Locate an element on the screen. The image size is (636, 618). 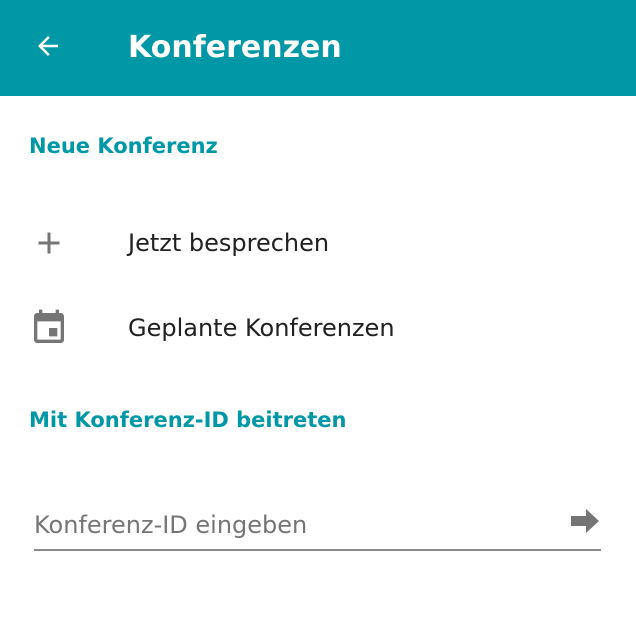
back-button is located at coordinates (48, 48).